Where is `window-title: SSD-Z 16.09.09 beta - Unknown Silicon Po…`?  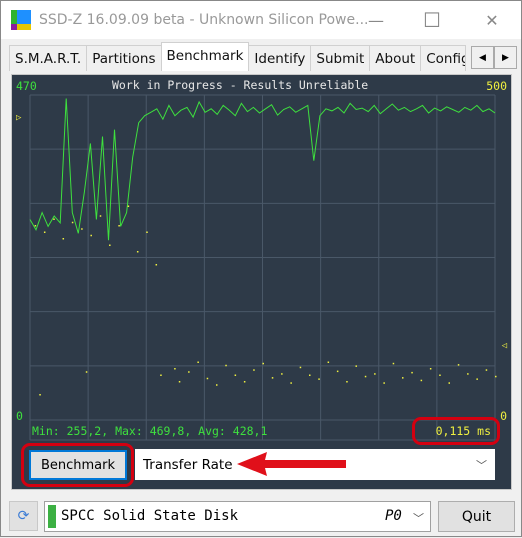 window-title: SSD-Z 16.09.09 beta - Unknown Silicon Po… is located at coordinates (204, 20).